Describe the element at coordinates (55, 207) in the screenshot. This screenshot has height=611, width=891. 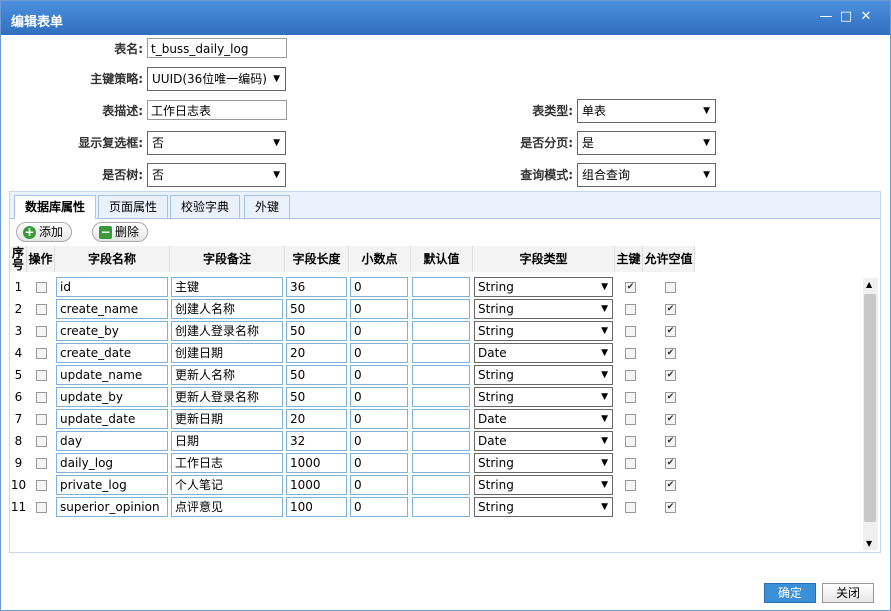
I see `tab-database-properties: 数据库属性` at that location.